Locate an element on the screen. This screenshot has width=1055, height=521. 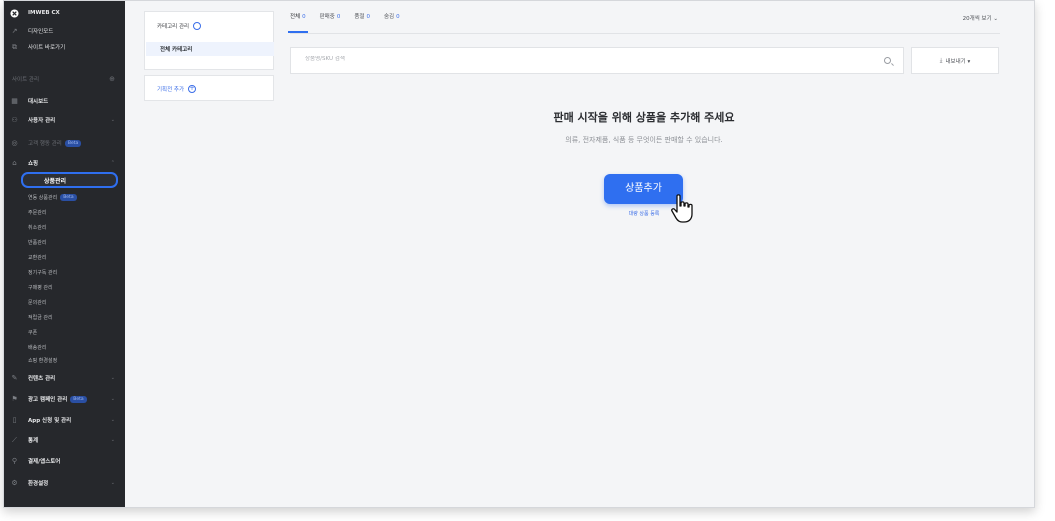
sidebar-item-label: 광고 캠페인 관리 Beta is located at coordinates (57, 399).